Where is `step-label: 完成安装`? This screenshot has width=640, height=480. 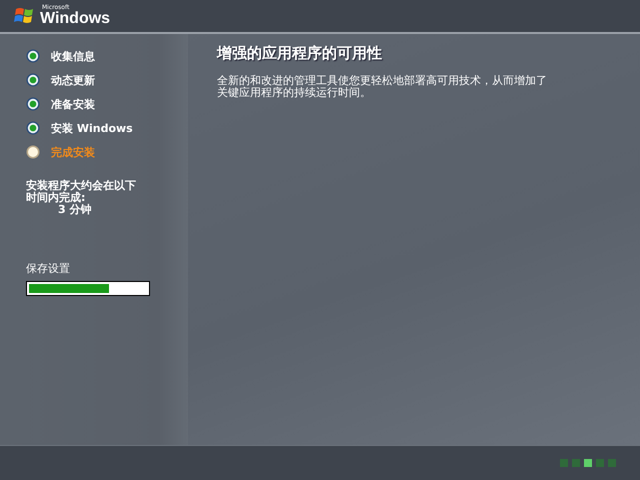
step-label: 完成安装 is located at coordinates (73, 152).